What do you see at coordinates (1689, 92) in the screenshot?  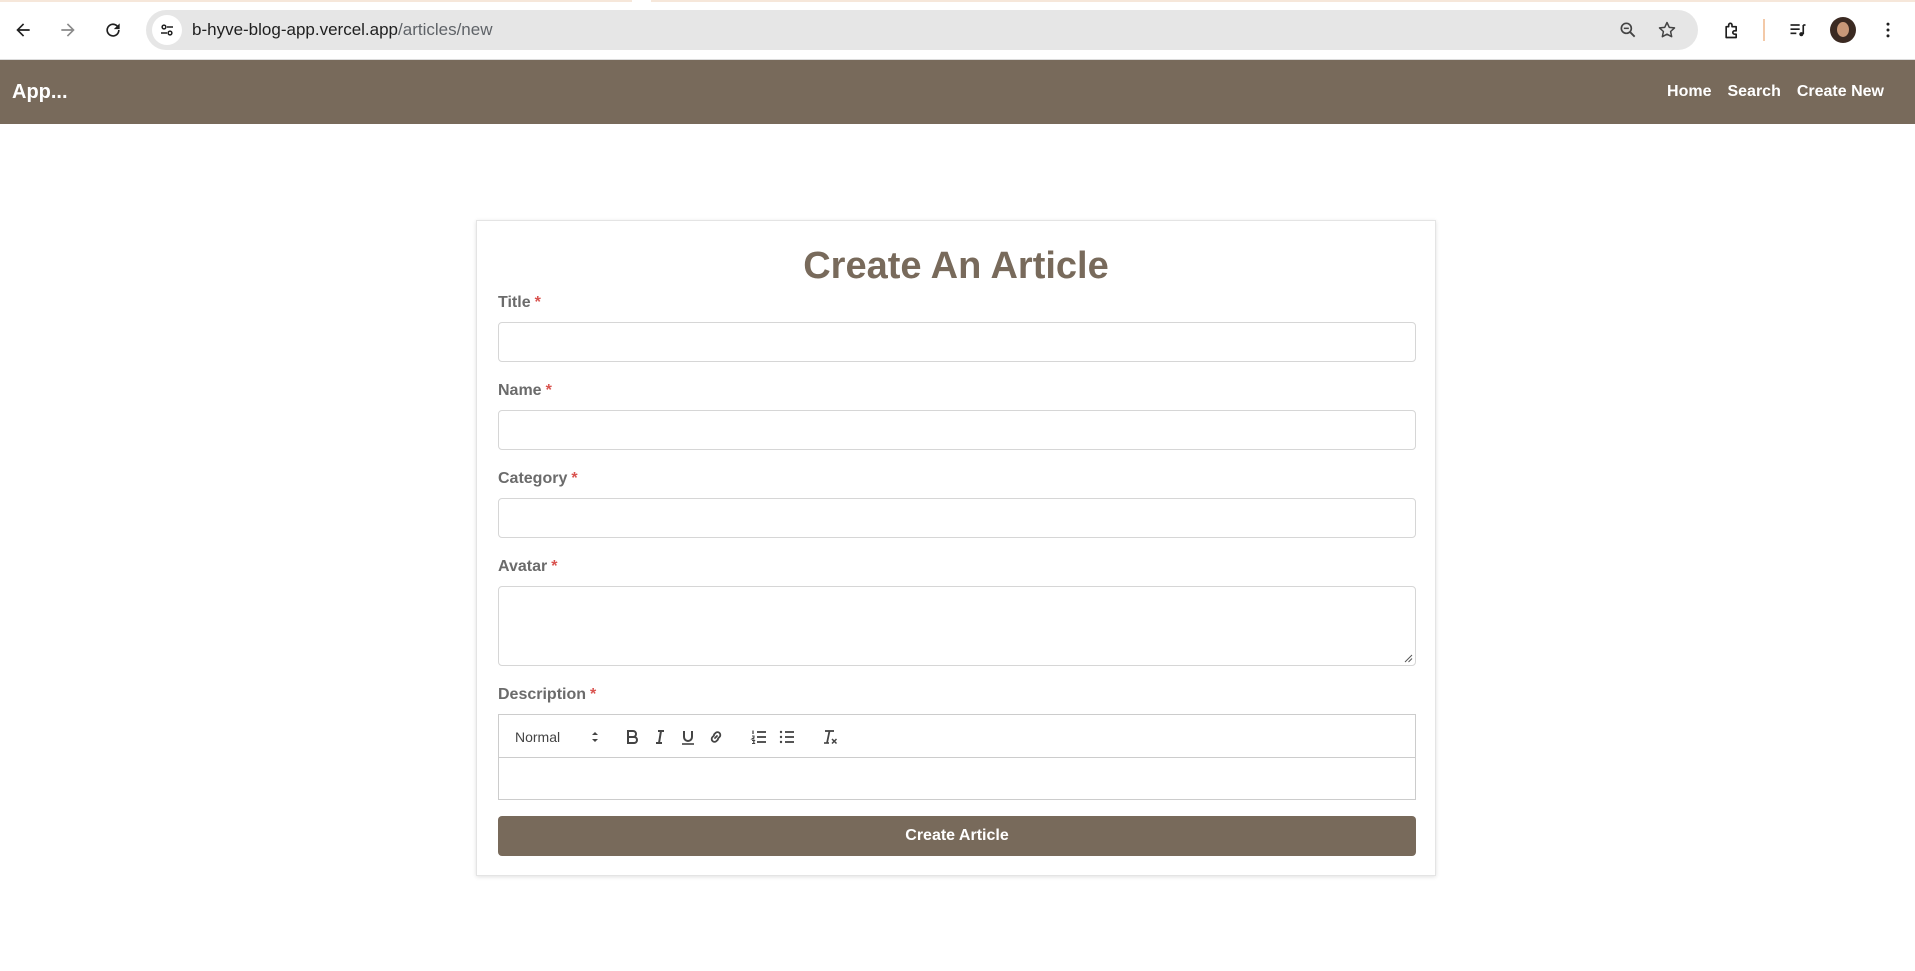 I see `nav-link-home: Home` at bounding box center [1689, 92].